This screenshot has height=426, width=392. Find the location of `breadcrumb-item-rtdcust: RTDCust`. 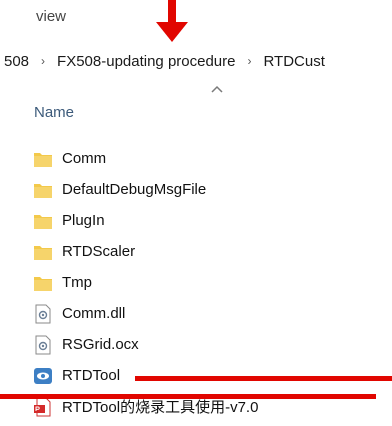

breadcrumb-item-rtdcust: RTDCust is located at coordinates (294, 61).